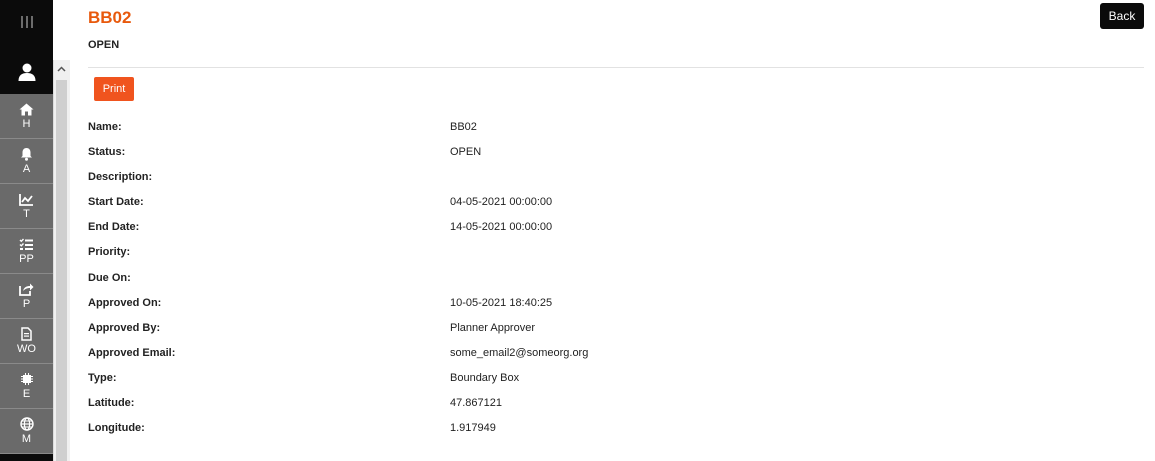  I want to click on detail-value: 1.917949, so click(473, 428).